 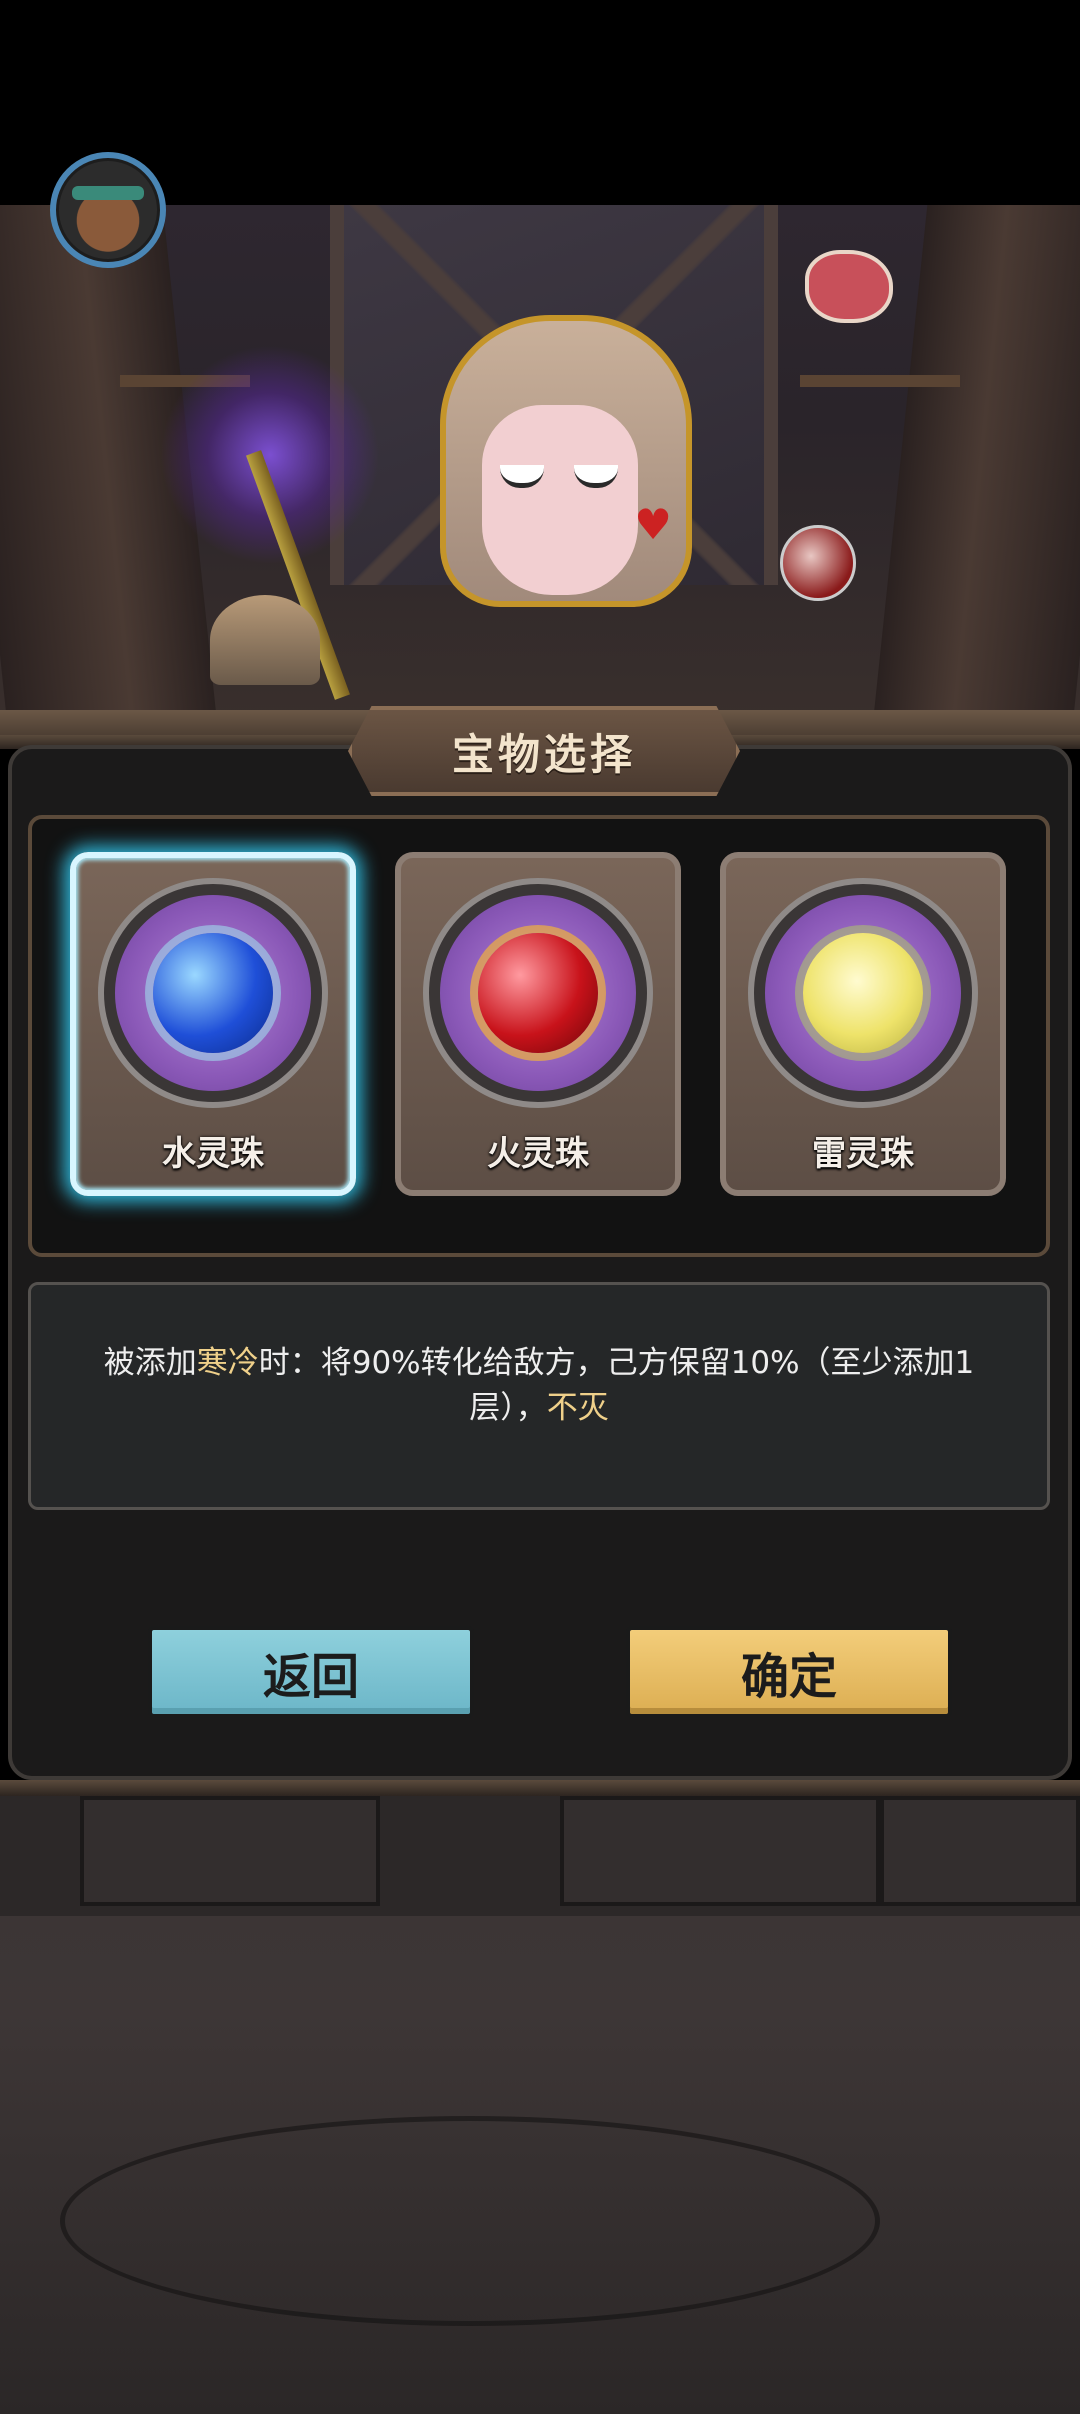 What do you see at coordinates (540, 1788) in the screenshot?
I see `panel-bottom-border` at bounding box center [540, 1788].